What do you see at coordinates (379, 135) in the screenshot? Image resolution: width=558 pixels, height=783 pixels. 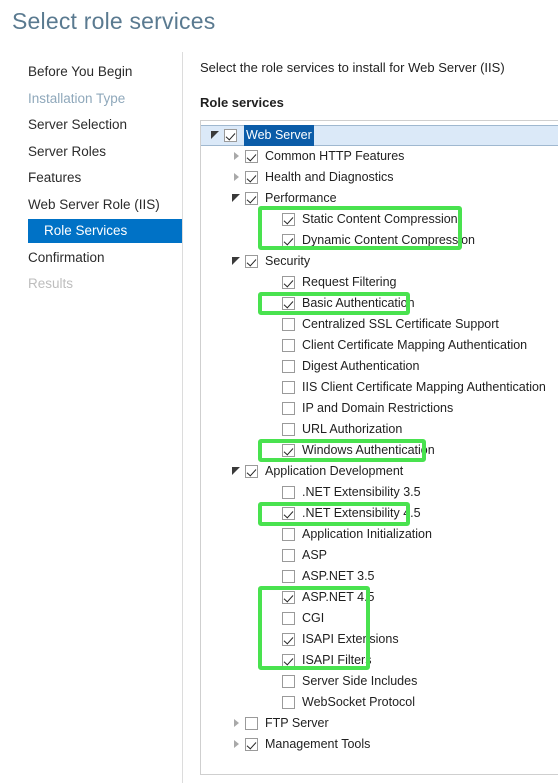 I see `tree-row: Web Server` at bounding box center [379, 135].